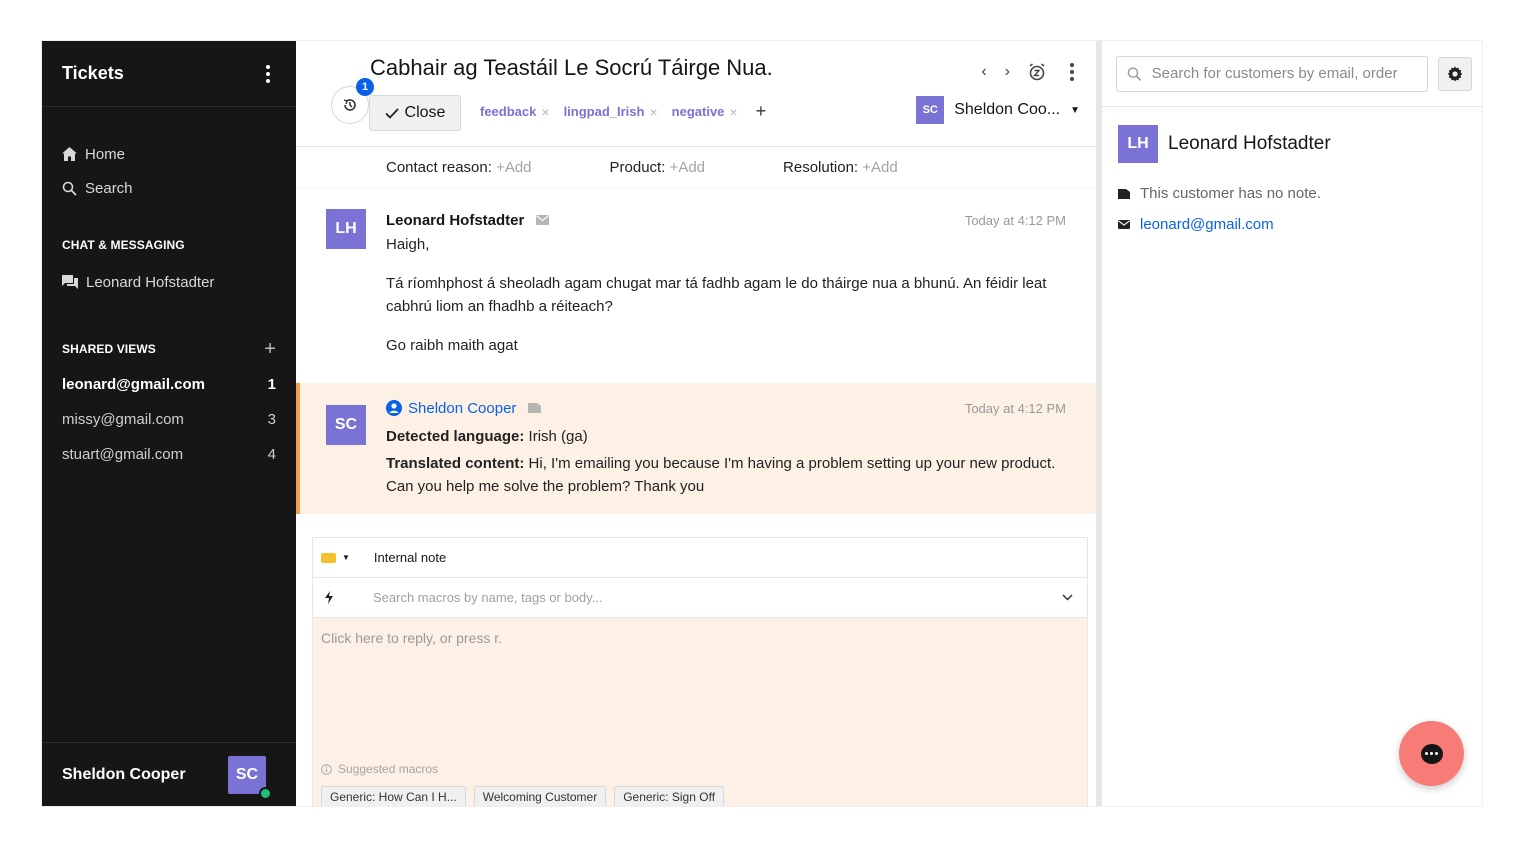 This screenshot has height=847, width=1523. What do you see at coordinates (271, 384) in the screenshot?
I see `view-count: 1` at bounding box center [271, 384].